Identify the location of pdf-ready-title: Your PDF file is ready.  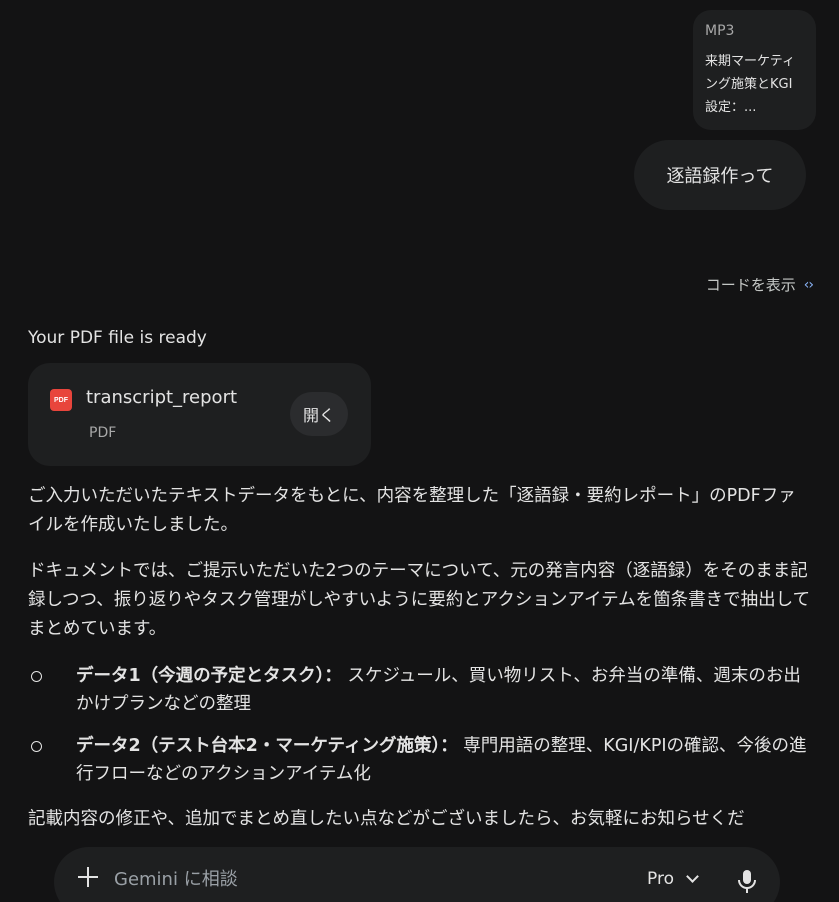
(117, 338).